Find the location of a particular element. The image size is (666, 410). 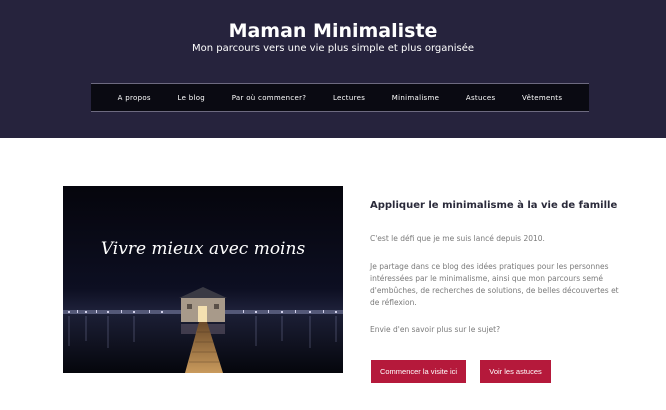

start-tour-button: Commencer la visite ici is located at coordinates (418, 371).